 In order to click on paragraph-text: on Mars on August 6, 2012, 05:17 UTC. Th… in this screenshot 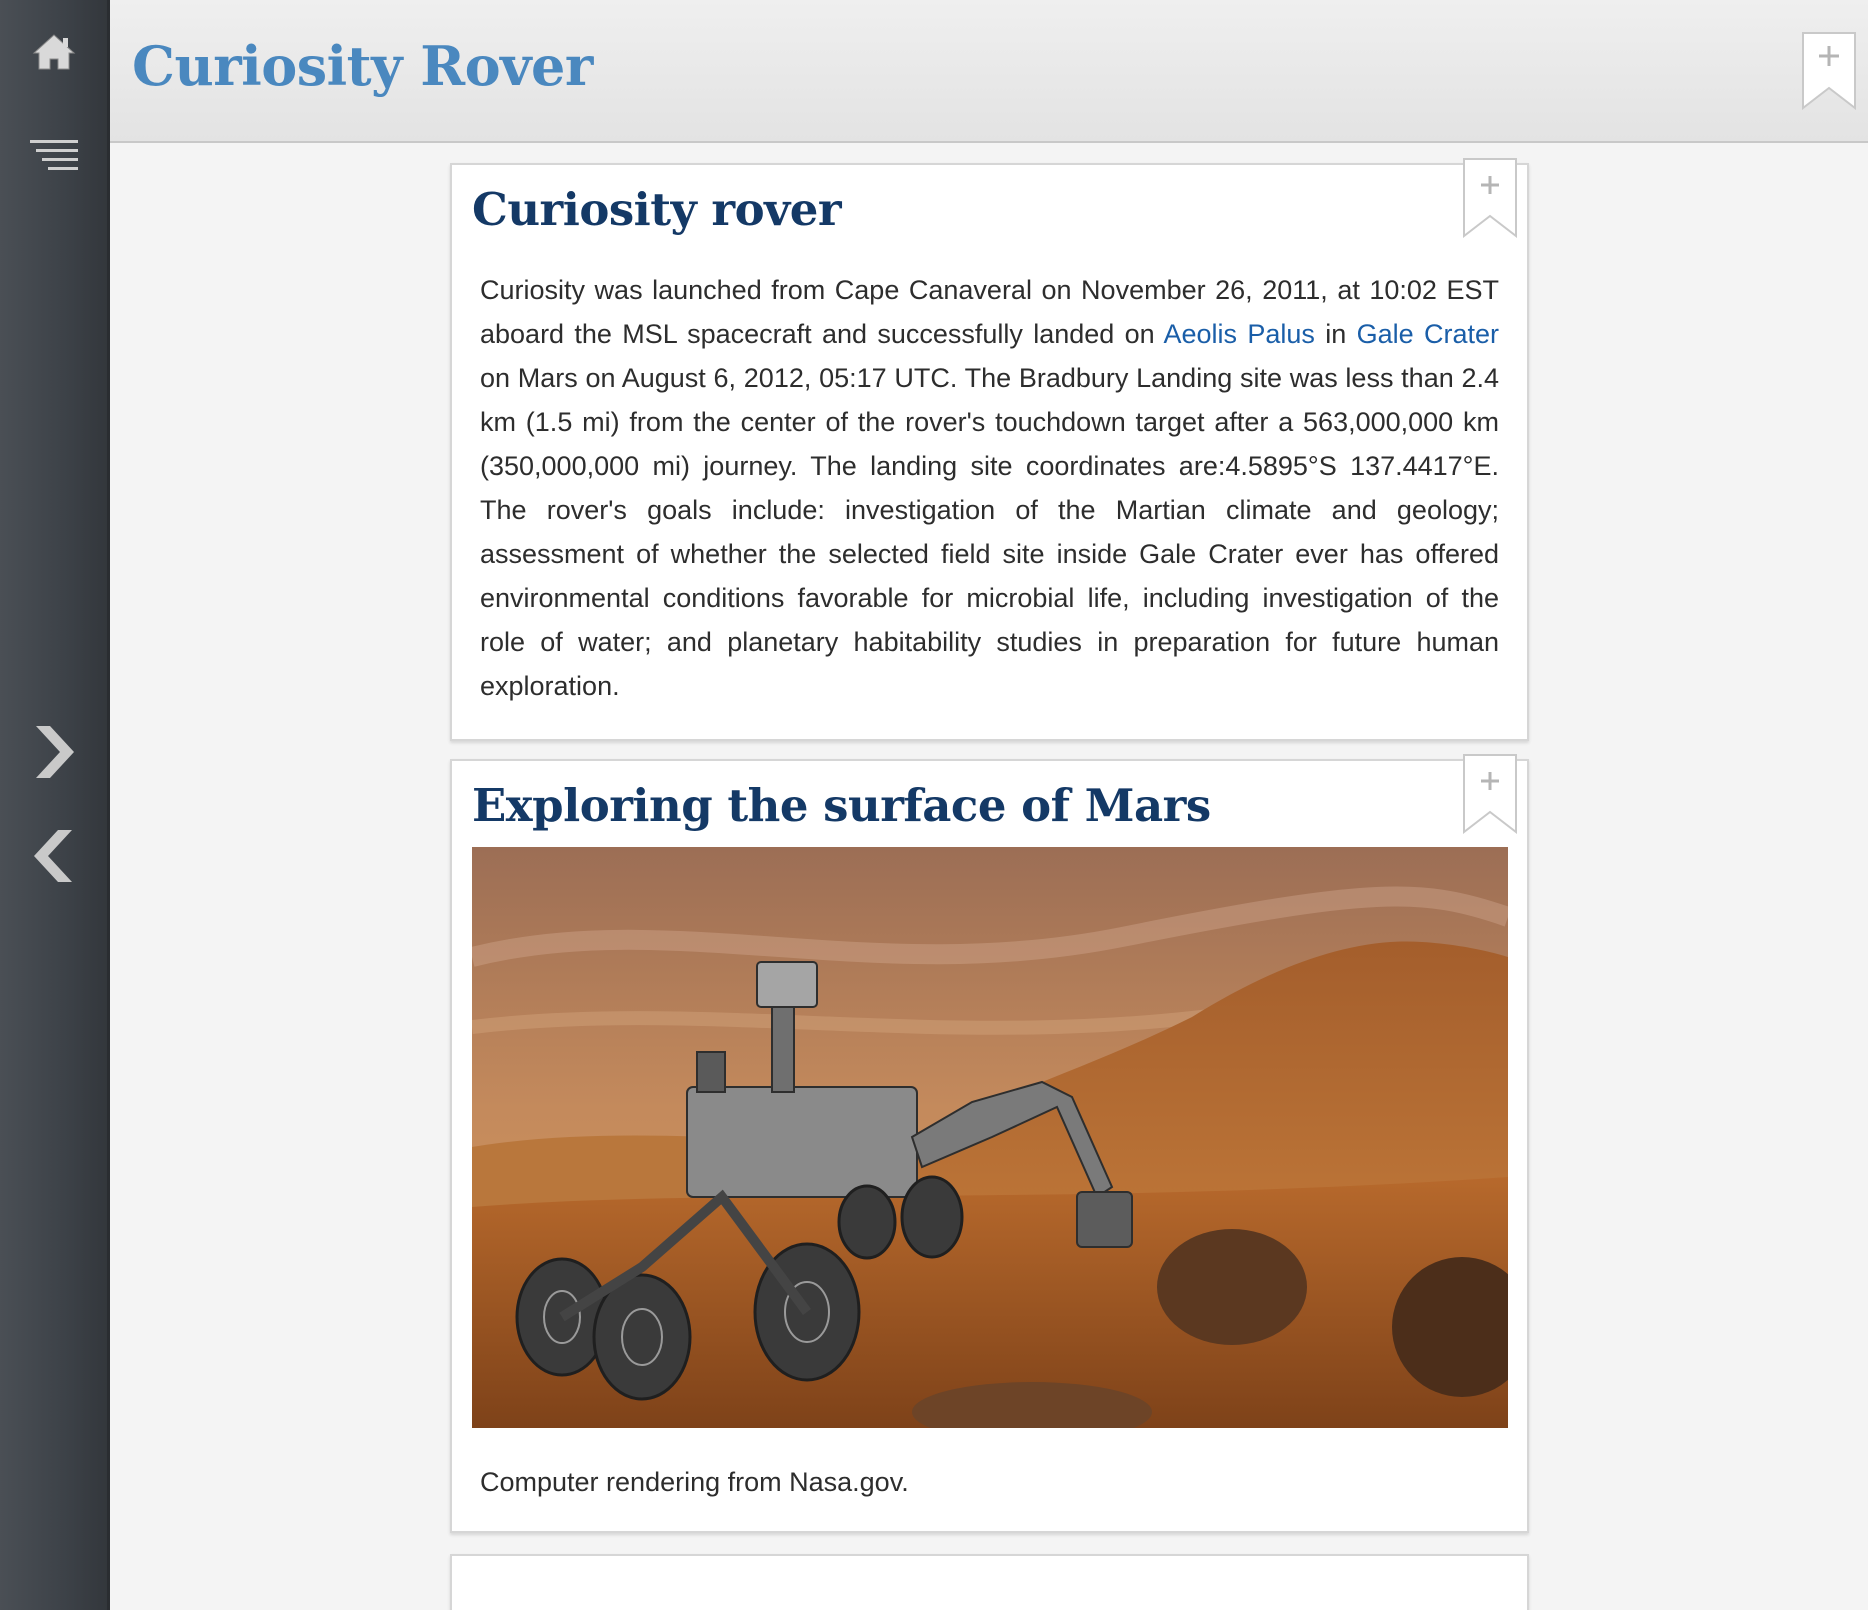, I will do `click(989, 532)`.